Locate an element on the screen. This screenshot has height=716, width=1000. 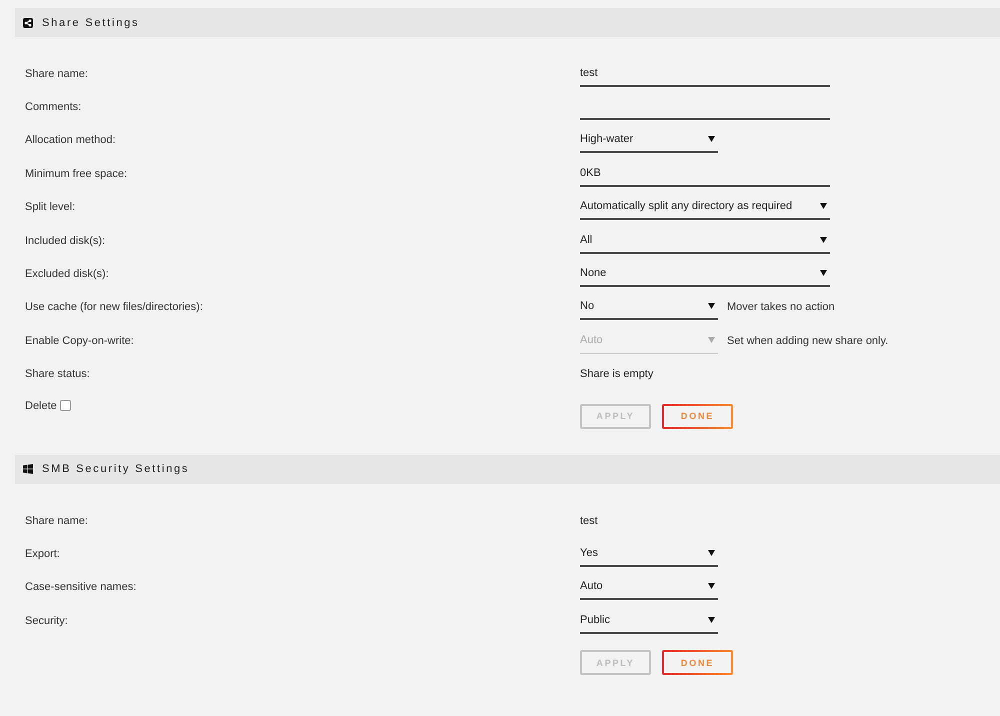
section-title: SMB Security Settings is located at coordinates (116, 469).